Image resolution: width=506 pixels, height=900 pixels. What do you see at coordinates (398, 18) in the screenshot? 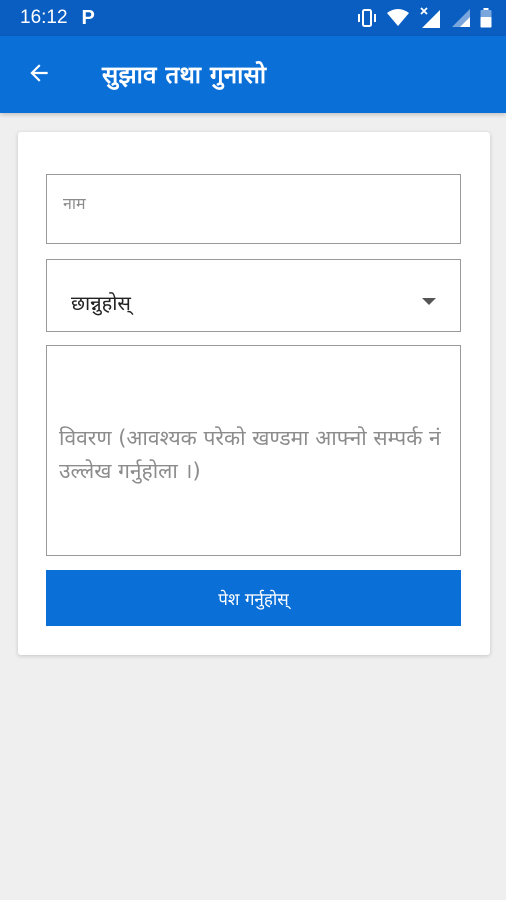
I see `wifi-icon` at bounding box center [398, 18].